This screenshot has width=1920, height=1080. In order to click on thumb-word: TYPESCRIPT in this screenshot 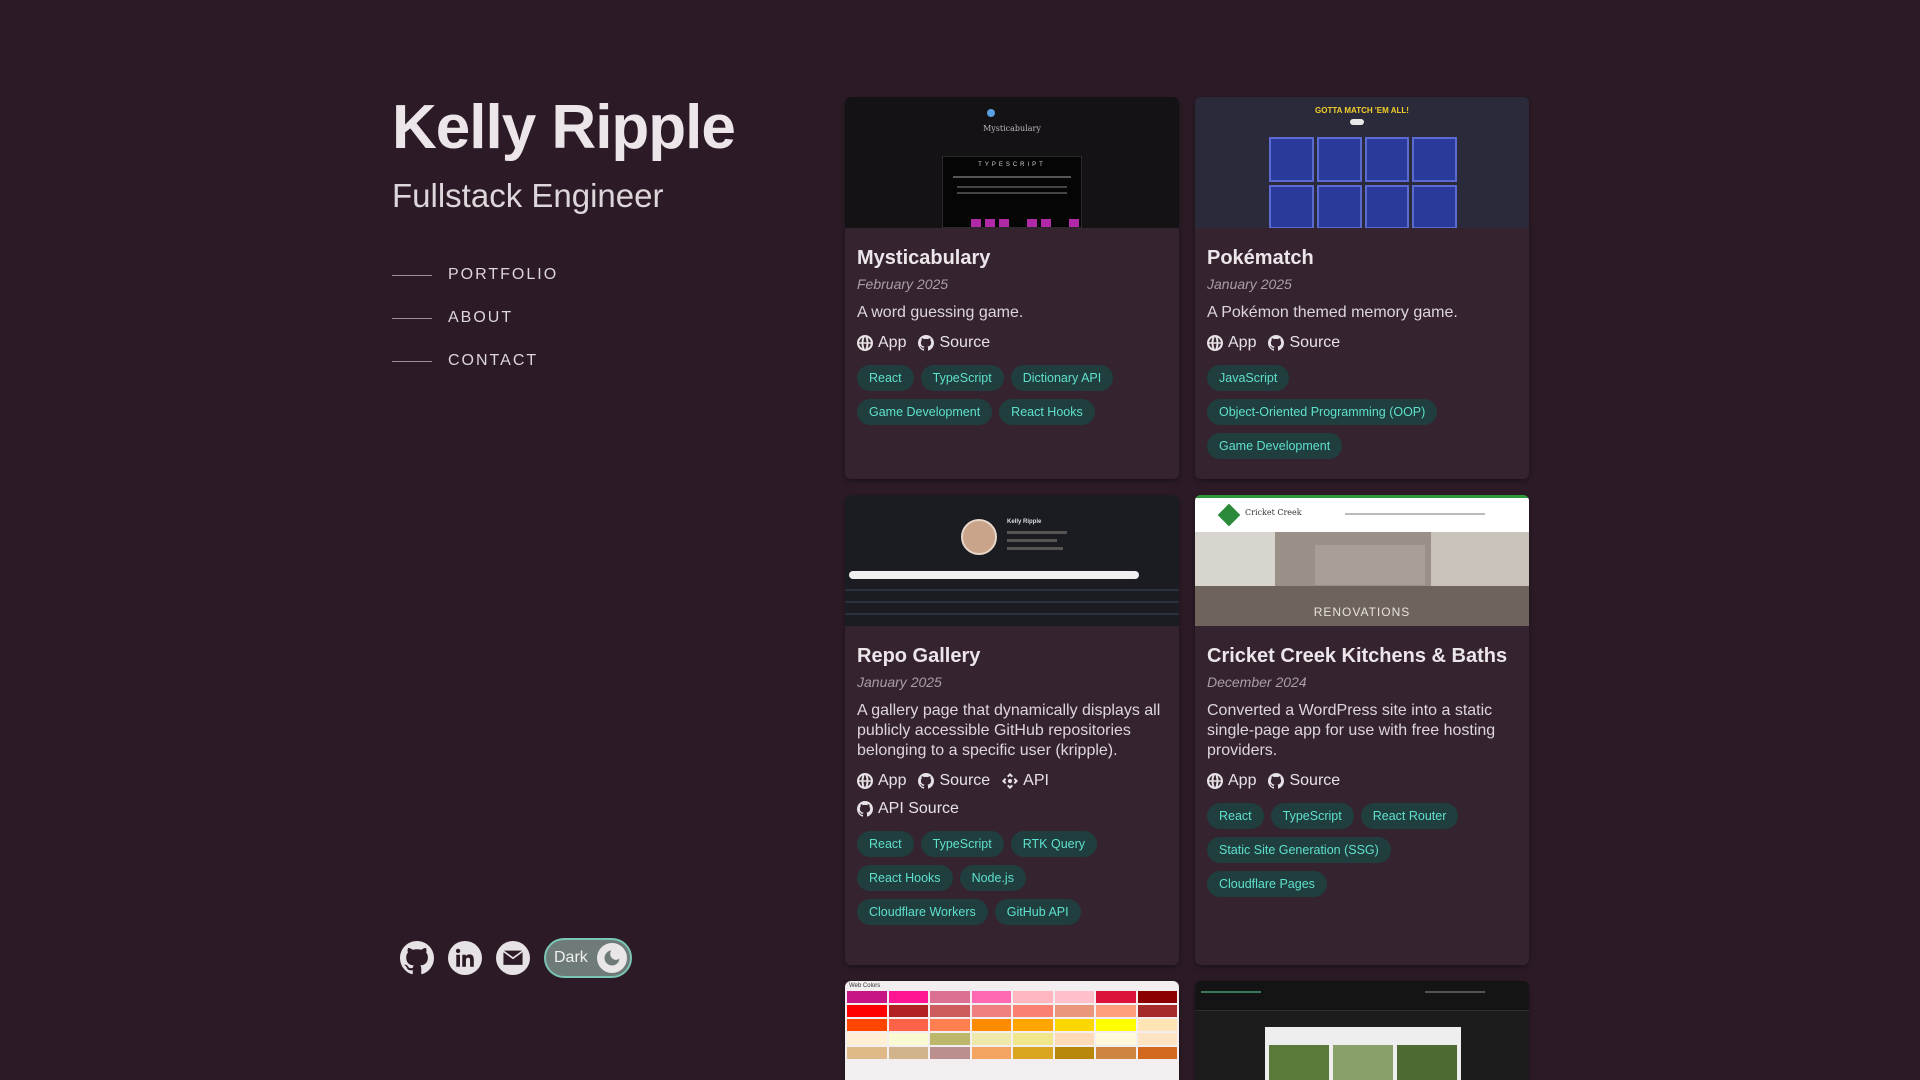, I will do `click(1012, 165)`.